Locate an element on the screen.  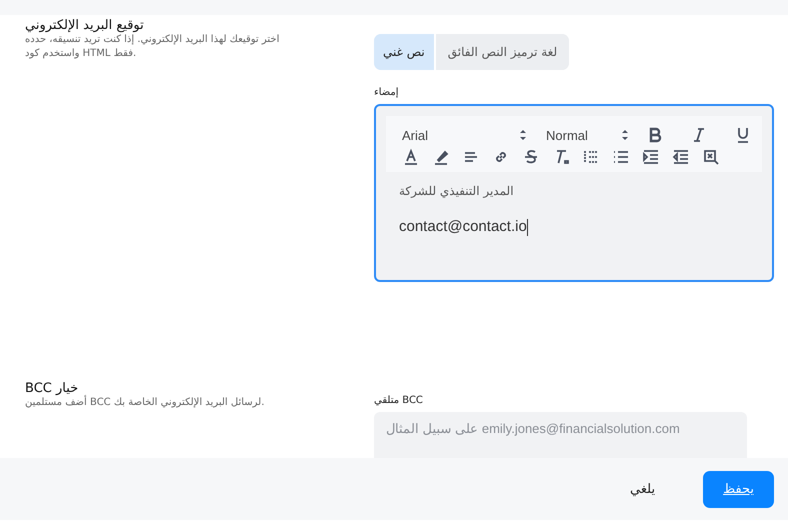
signature-line: المدير التنفيذي للشركة is located at coordinates (457, 191).